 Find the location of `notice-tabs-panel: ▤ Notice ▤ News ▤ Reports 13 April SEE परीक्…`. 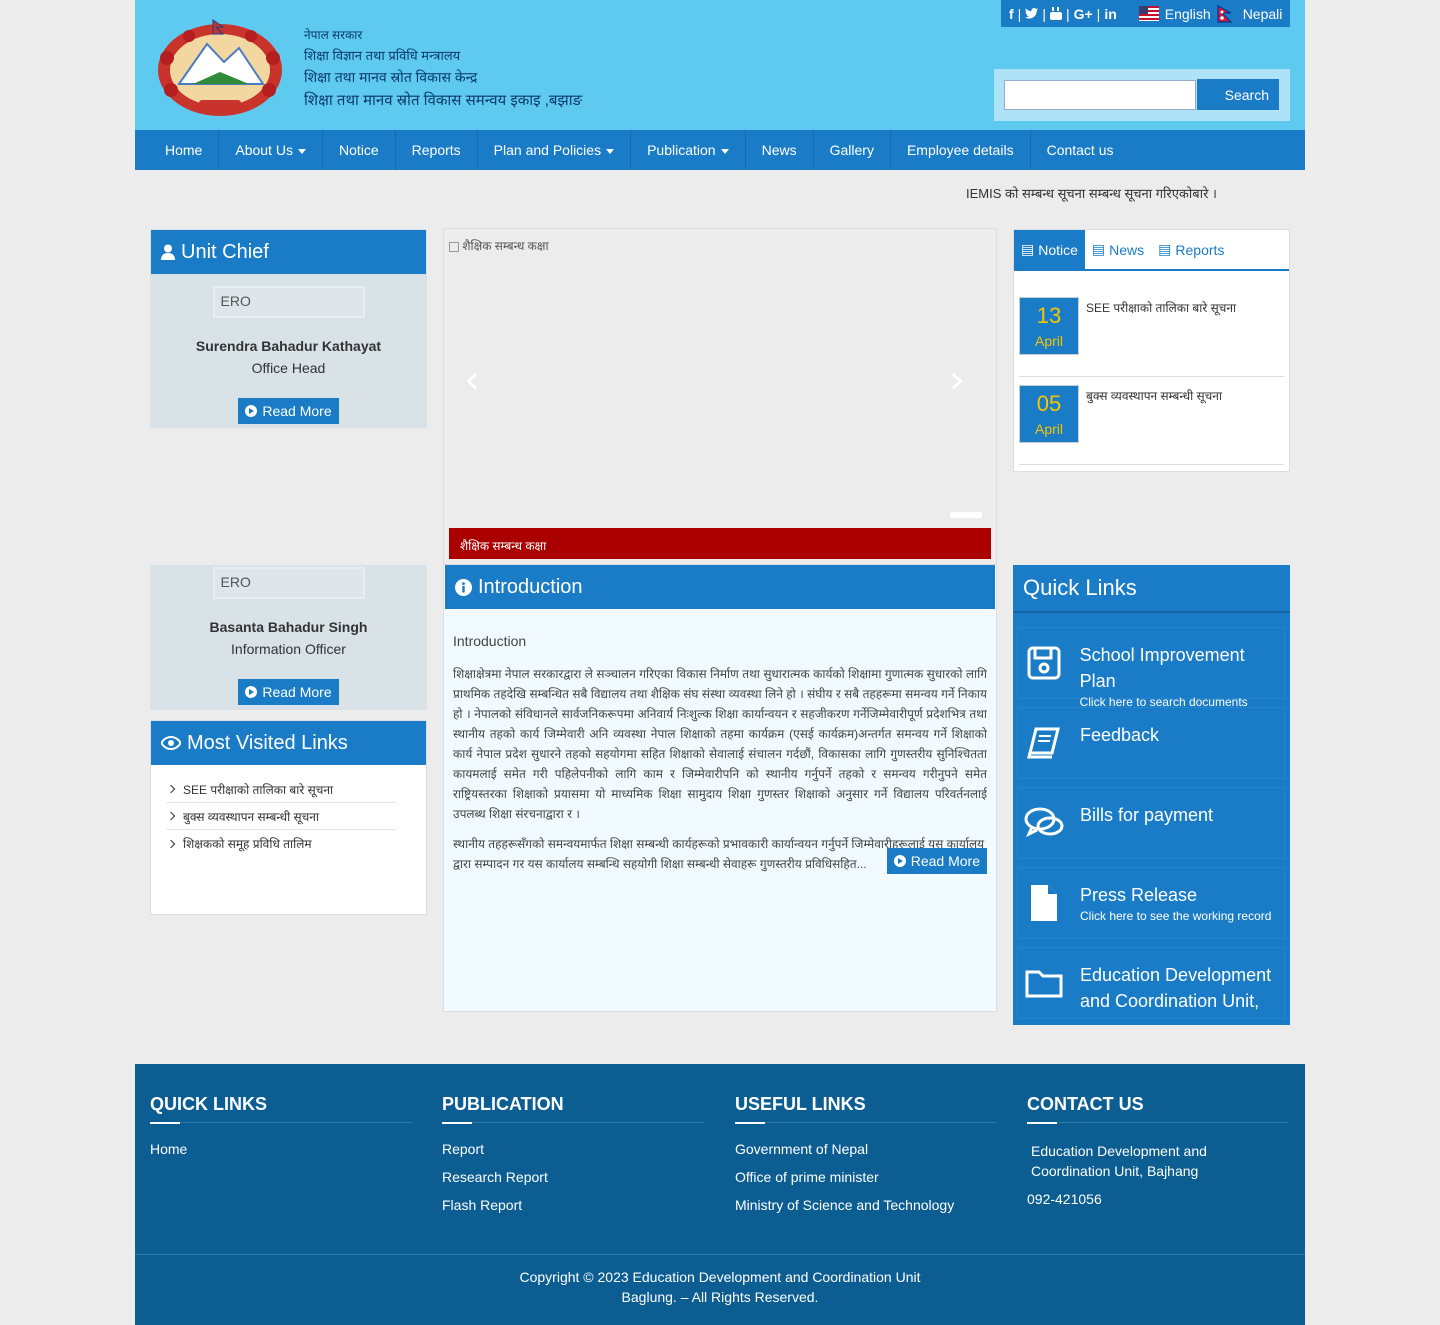

notice-tabs-panel: ▤ Notice ▤ News ▤ Reports 13 April SEE परीक्… is located at coordinates (1151, 350).